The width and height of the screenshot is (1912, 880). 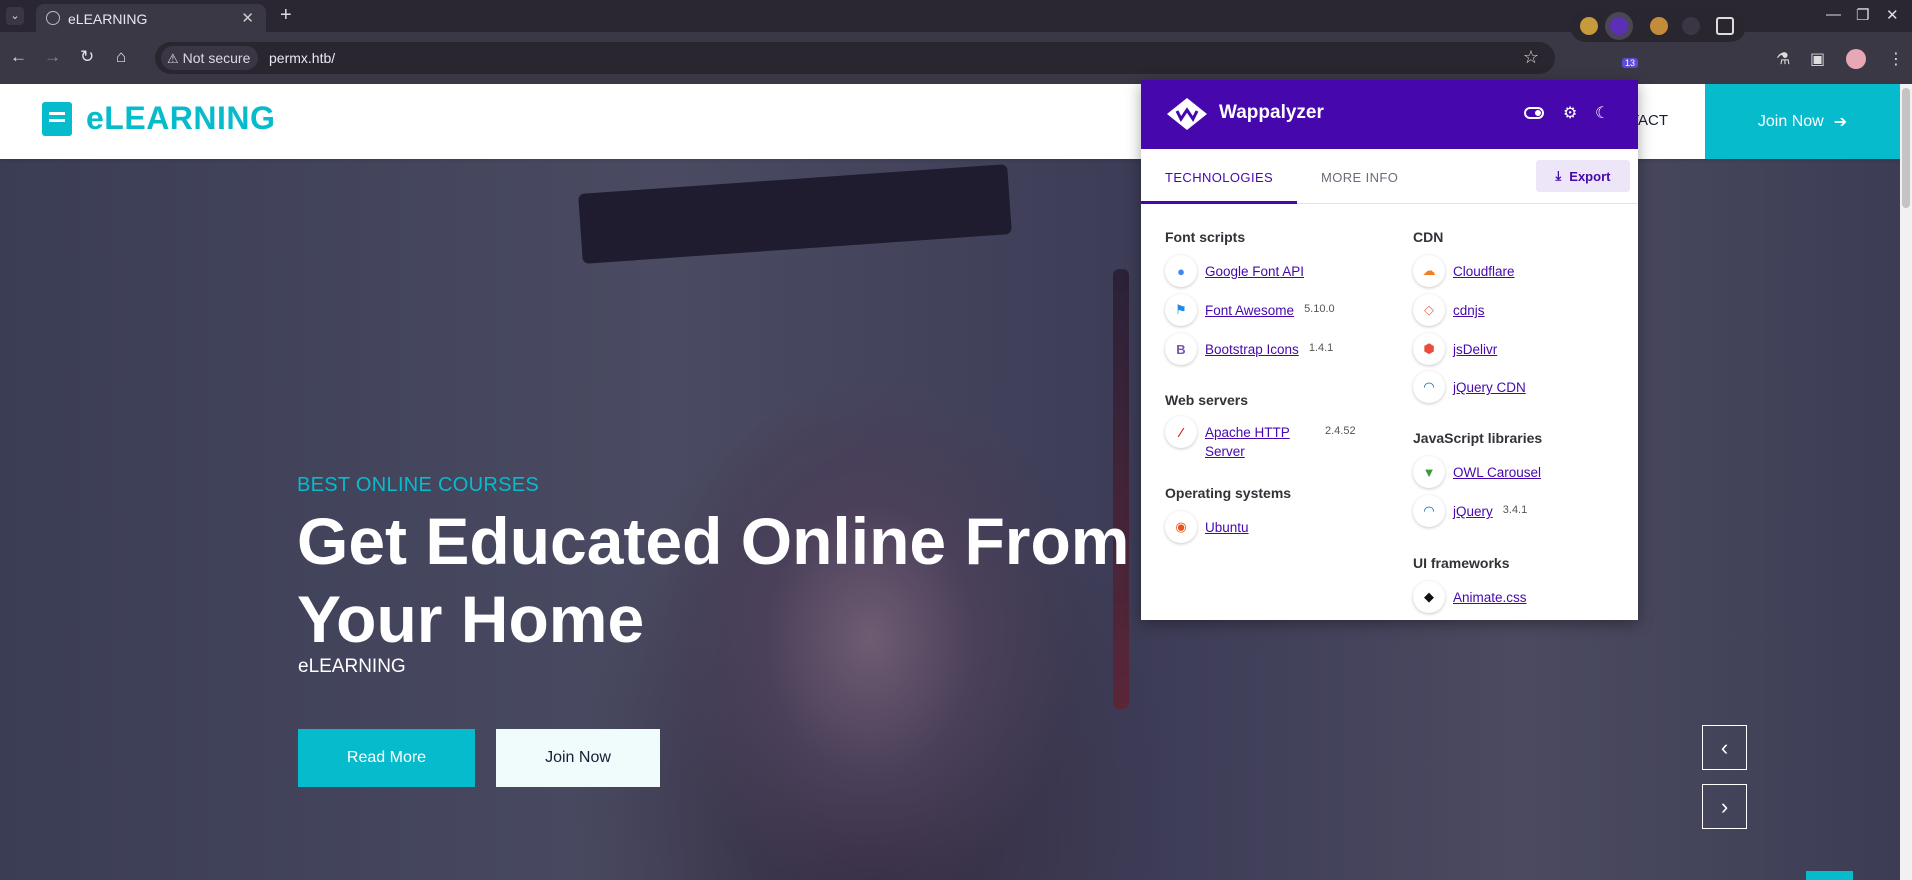 I want to click on extension-badge: 13, so click(x=1630, y=63).